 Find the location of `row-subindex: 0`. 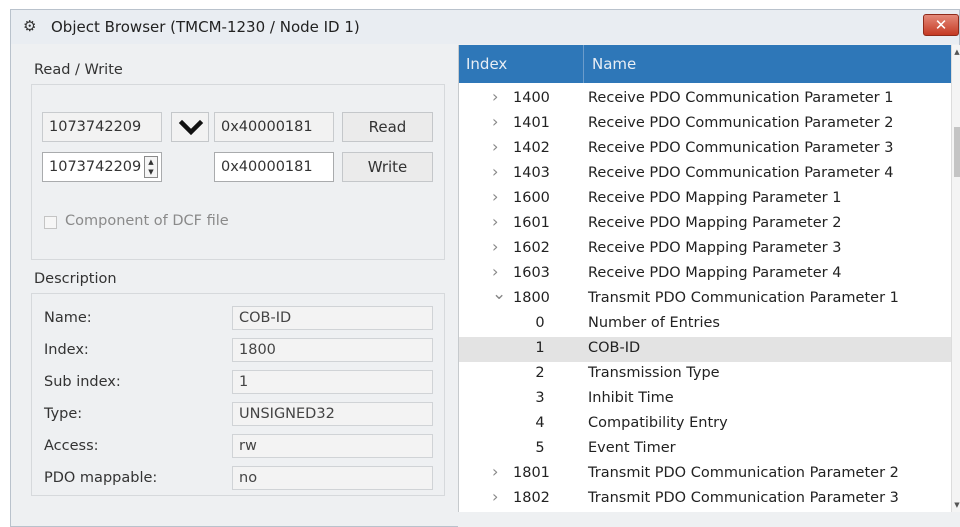

row-subindex: 0 is located at coordinates (540, 323).